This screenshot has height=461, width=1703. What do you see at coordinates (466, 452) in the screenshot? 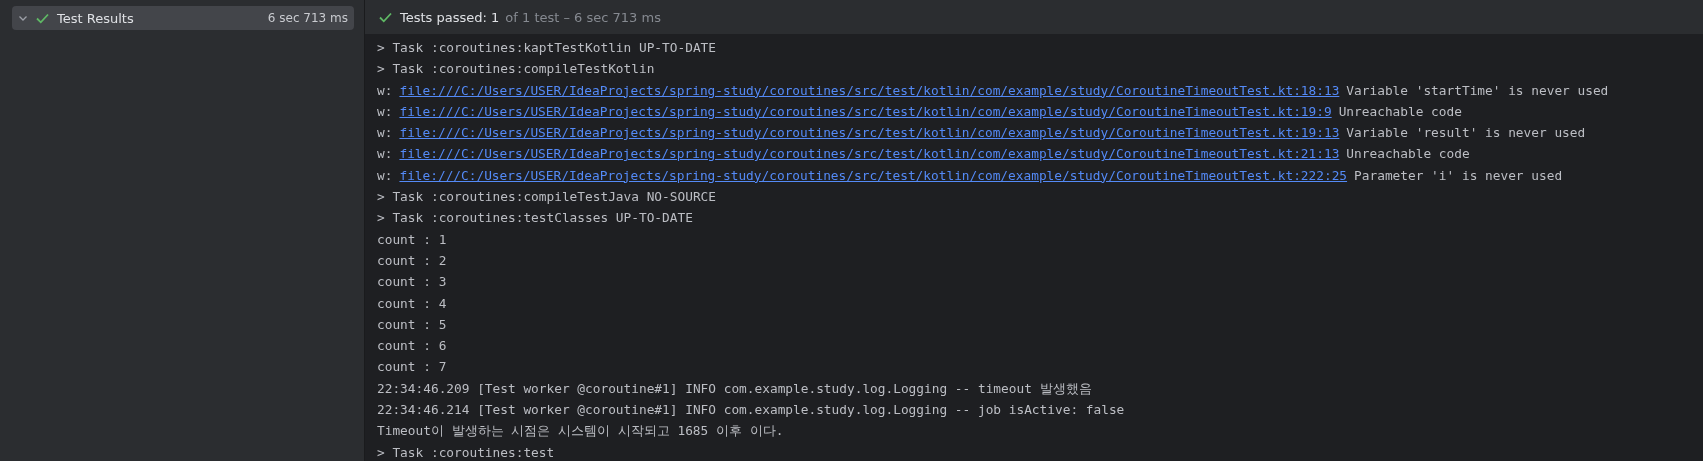
I see `task-line: > Task :coroutines:test` at bounding box center [466, 452].